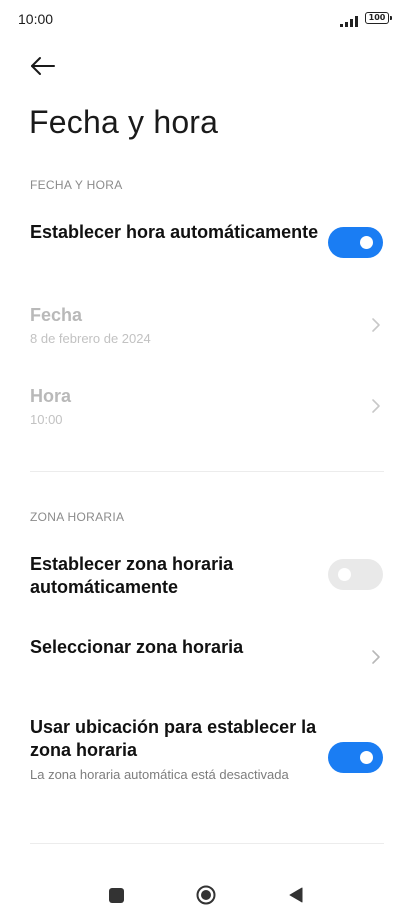 This screenshot has height=920, width=414. I want to click on location-zone-toggle, so click(355, 757).